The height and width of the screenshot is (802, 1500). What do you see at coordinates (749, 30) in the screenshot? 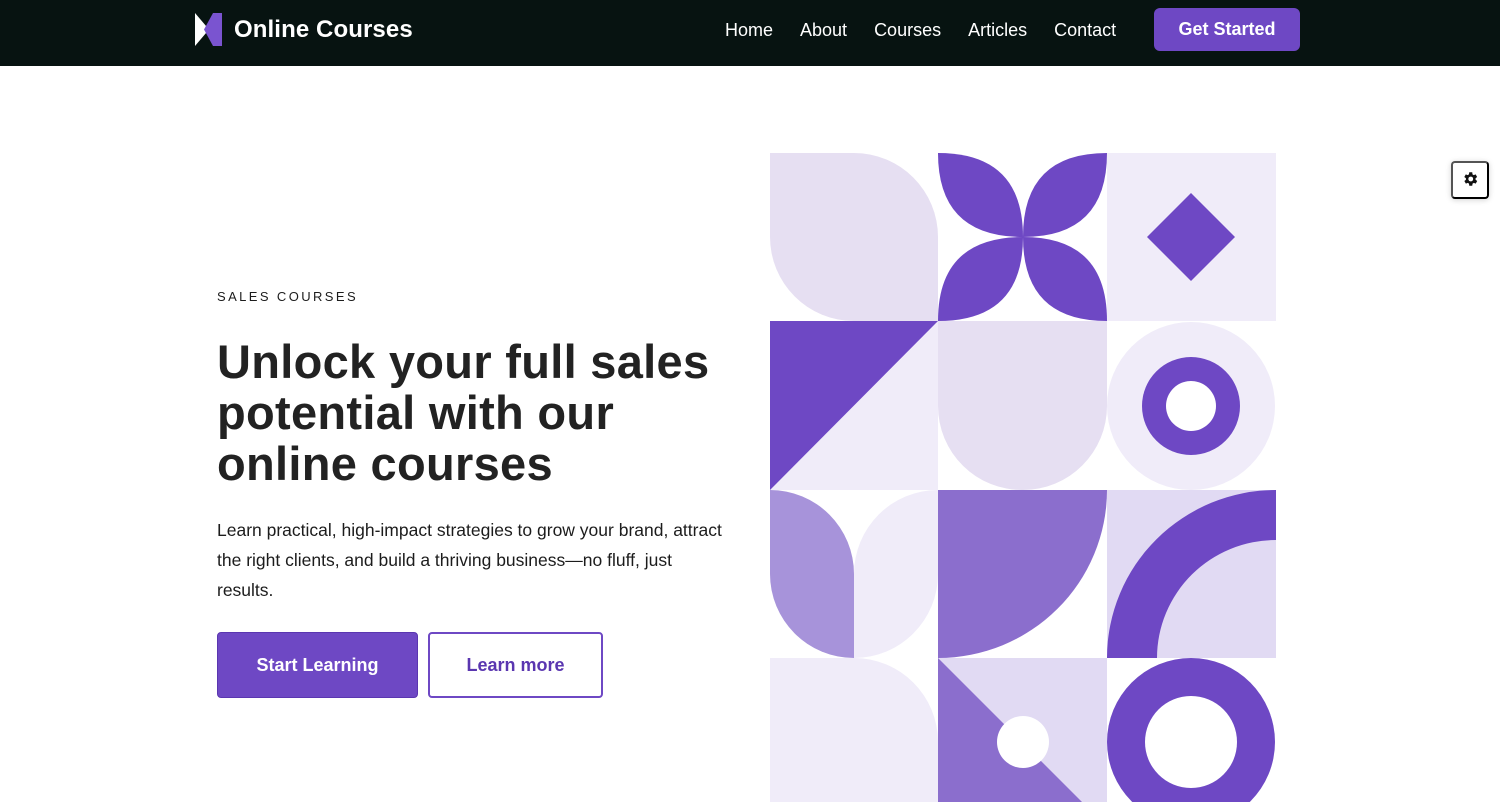
I see `nav-home: Home` at bounding box center [749, 30].